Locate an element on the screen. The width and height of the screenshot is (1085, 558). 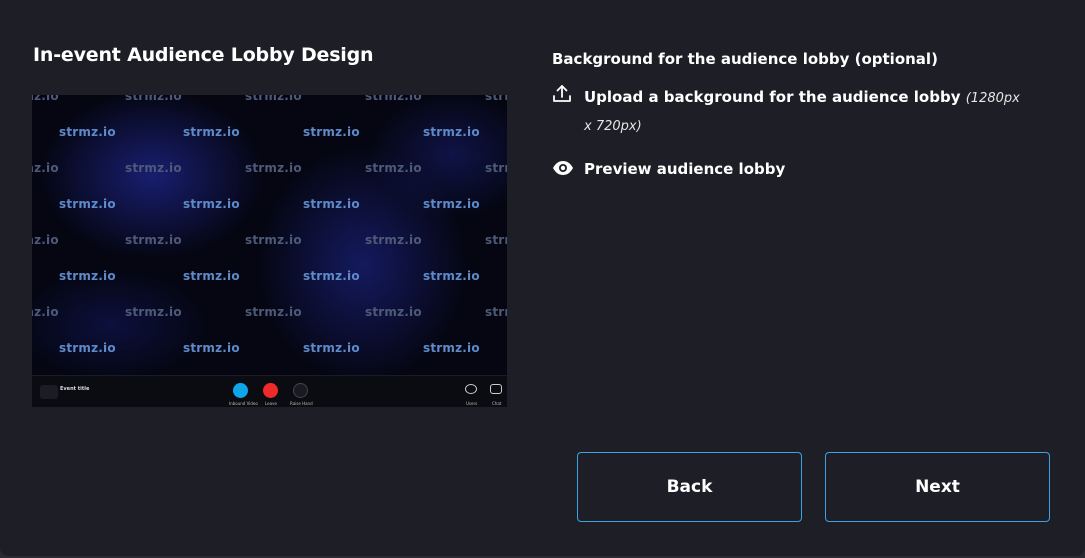
users-label: Users is located at coordinates (472, 403).